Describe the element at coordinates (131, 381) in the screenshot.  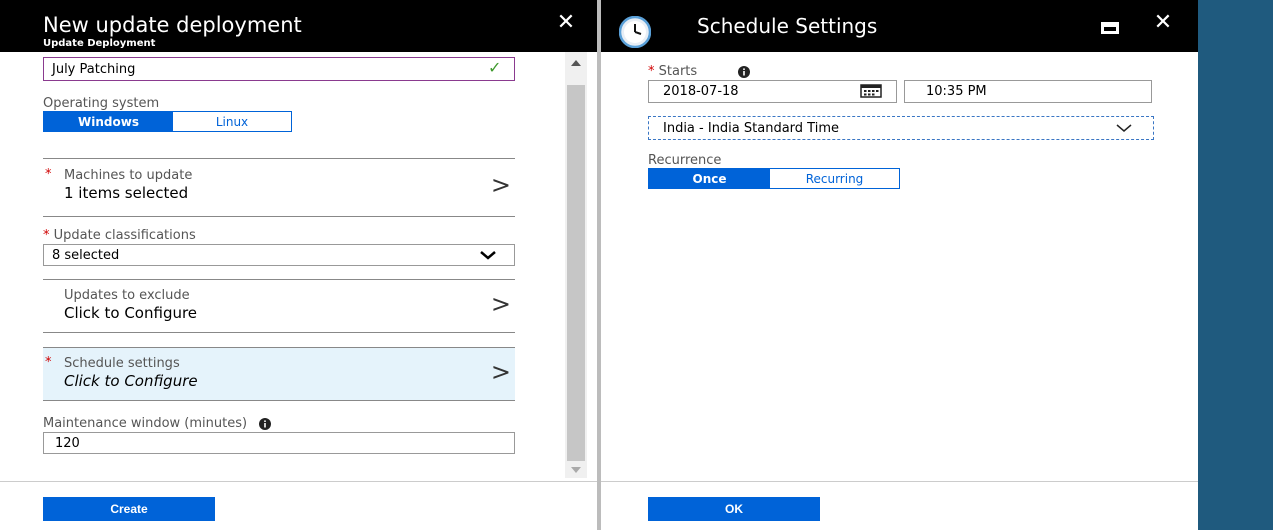
I see `schedule-settings-value: Click to Configure` at that location.